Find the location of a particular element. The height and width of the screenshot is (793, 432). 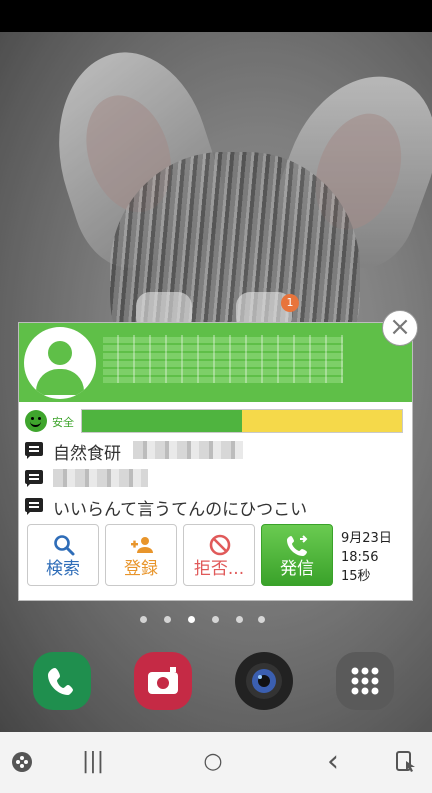

navigation-bar: ||| ○ ‹ is located at coordinates (216, 762).